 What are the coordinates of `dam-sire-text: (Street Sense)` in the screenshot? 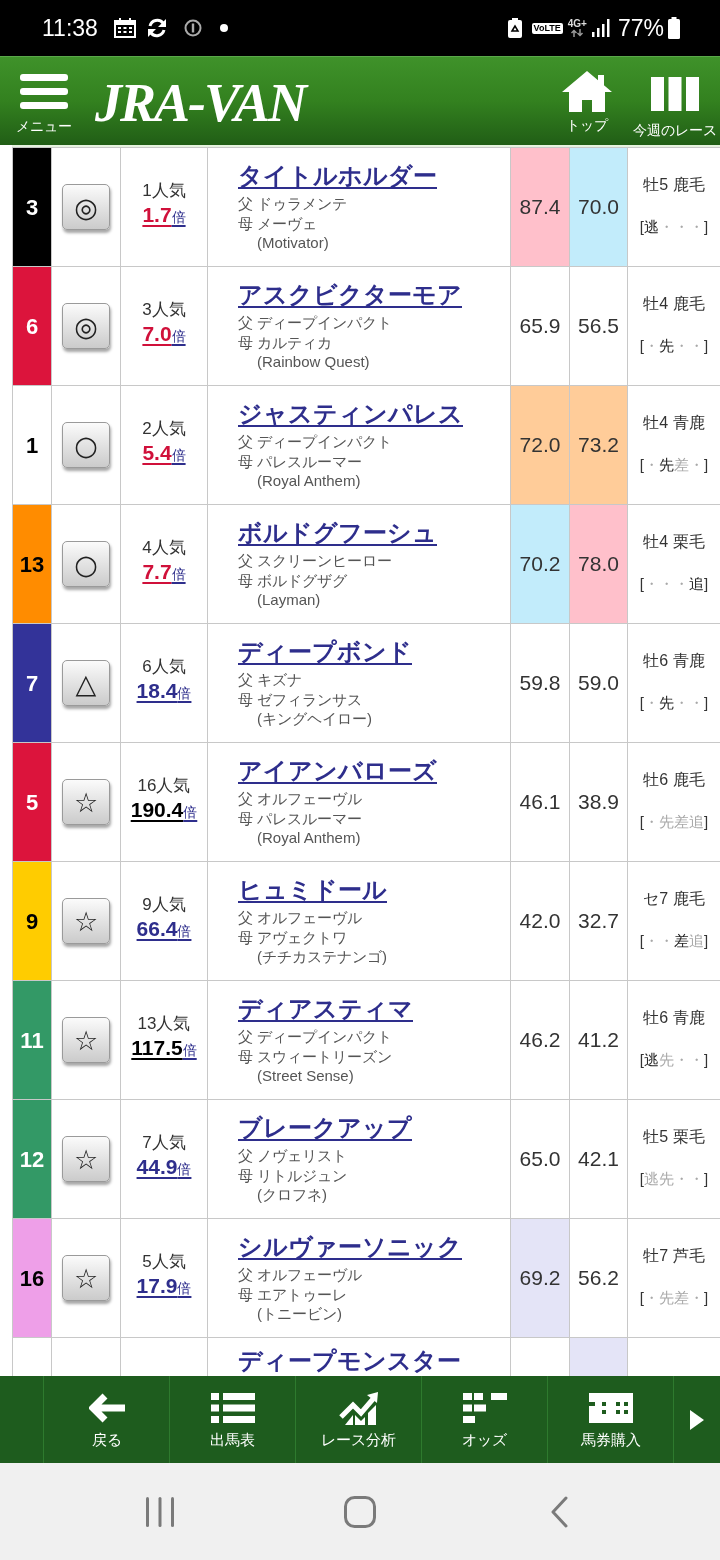 It's located at (305, 1076).